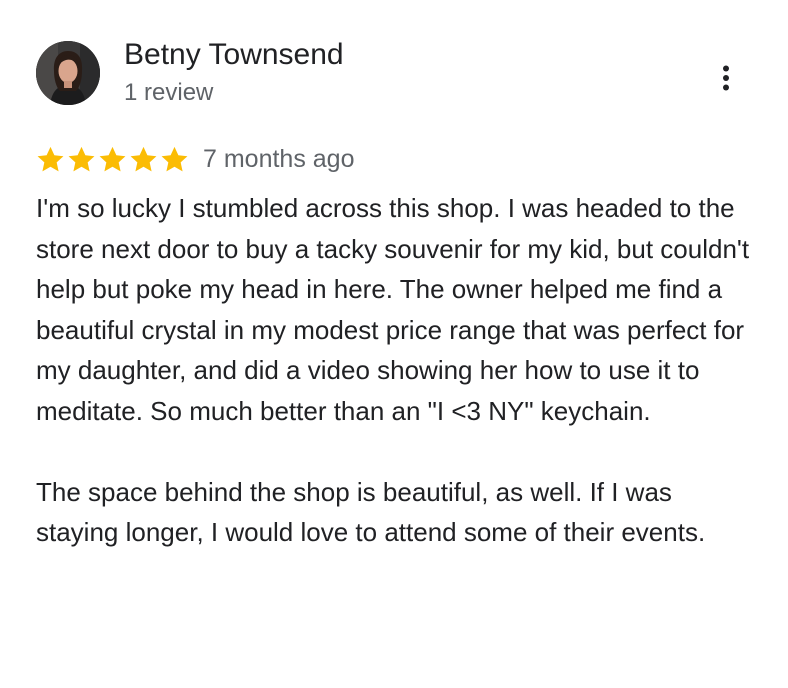 The height and width of the screenshot is (688, 788). What do you see at coordinates (195, 159) in the screenshot?
I see `rating-row: 7 months ago` at bounding box center [195, 159].